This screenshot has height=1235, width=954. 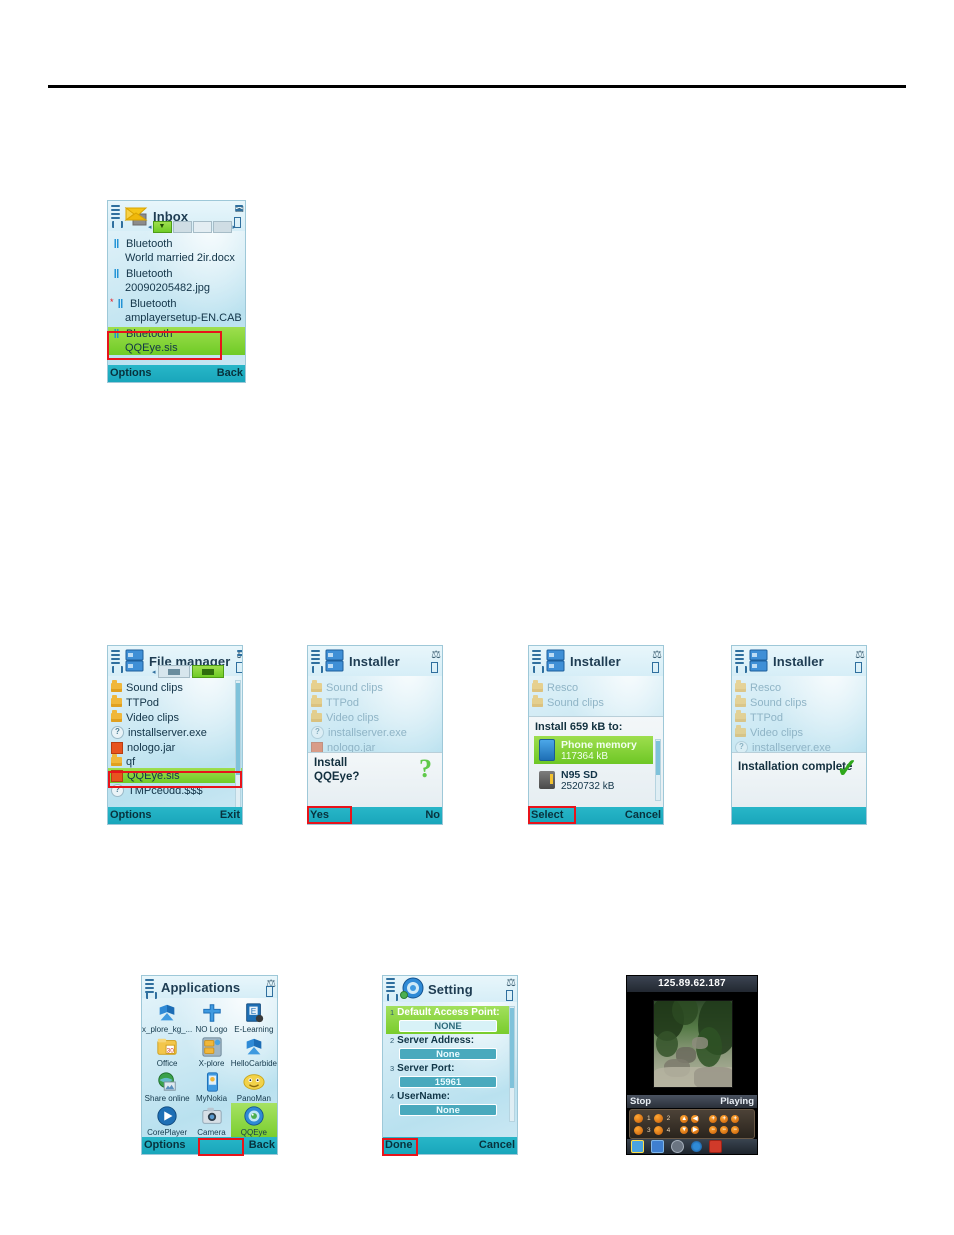 What do you see at coordinates (202, 226) in the screenshot?
I see `tab-drafts-icon` at bounding box center [202, 226].